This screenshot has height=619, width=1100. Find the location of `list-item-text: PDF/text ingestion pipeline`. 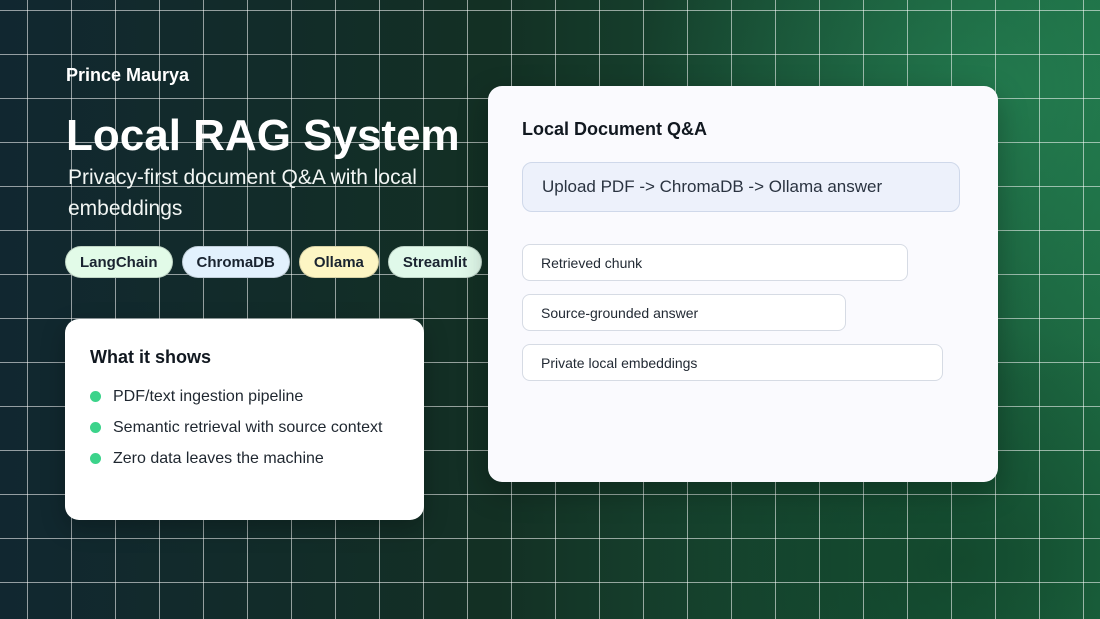

list-item-text: PDF/text ingestion pipeline is located at coordinates (208, 396).